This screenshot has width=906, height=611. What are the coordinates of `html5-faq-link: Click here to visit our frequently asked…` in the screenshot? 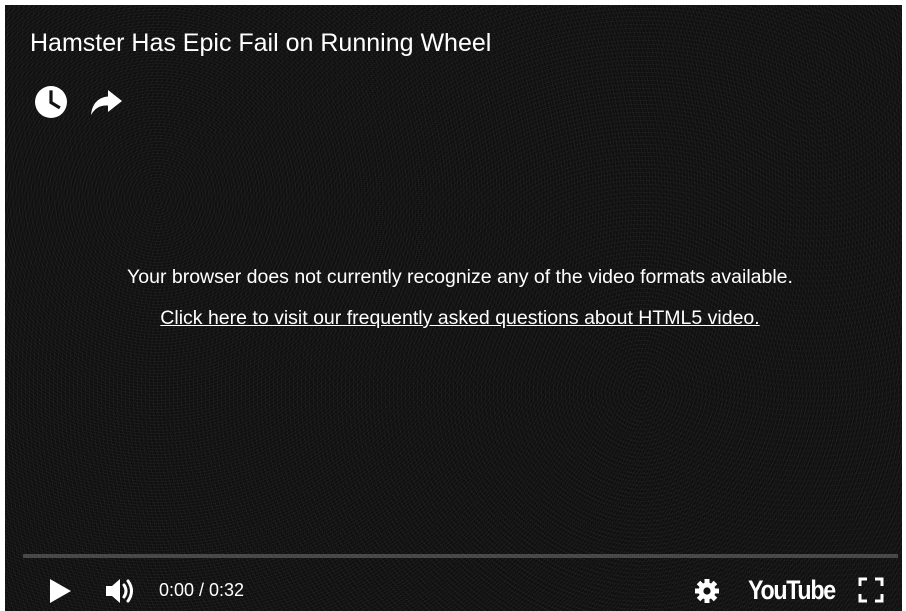 It's located at (459, 318).